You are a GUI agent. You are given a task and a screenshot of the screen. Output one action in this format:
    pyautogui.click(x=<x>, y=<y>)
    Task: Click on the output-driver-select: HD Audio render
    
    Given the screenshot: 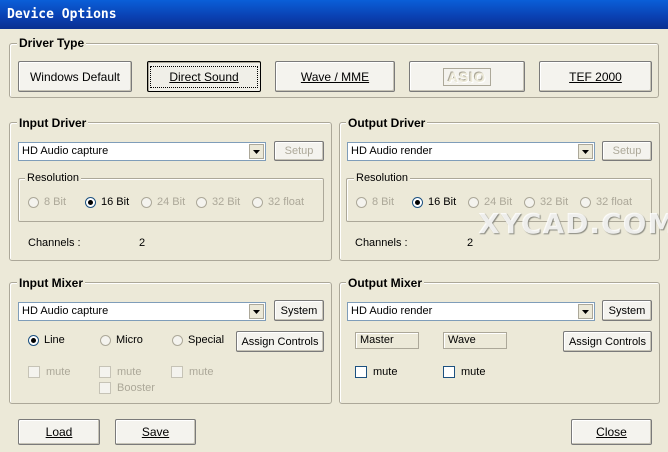 What is the action you would take?
    pyautogui.click(x=471, y=151)
    